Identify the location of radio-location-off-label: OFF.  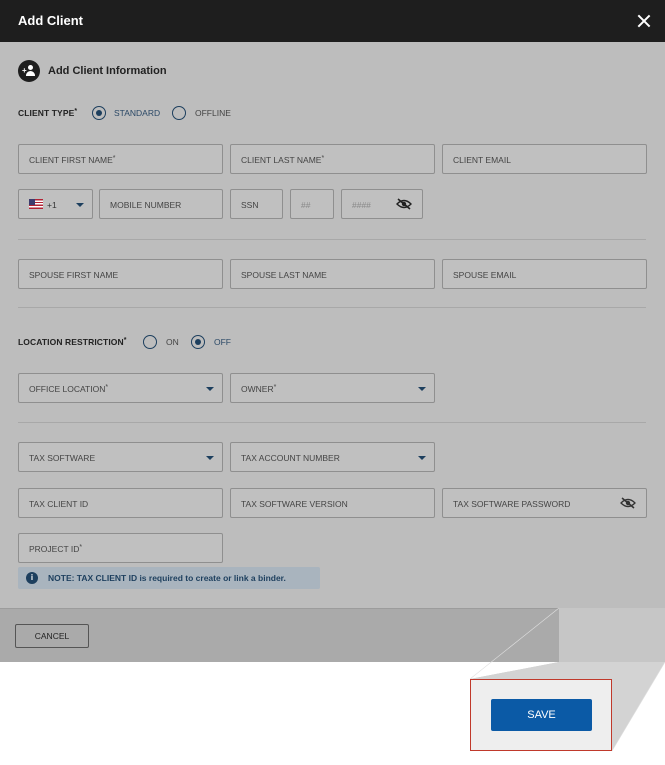
(222, 342).